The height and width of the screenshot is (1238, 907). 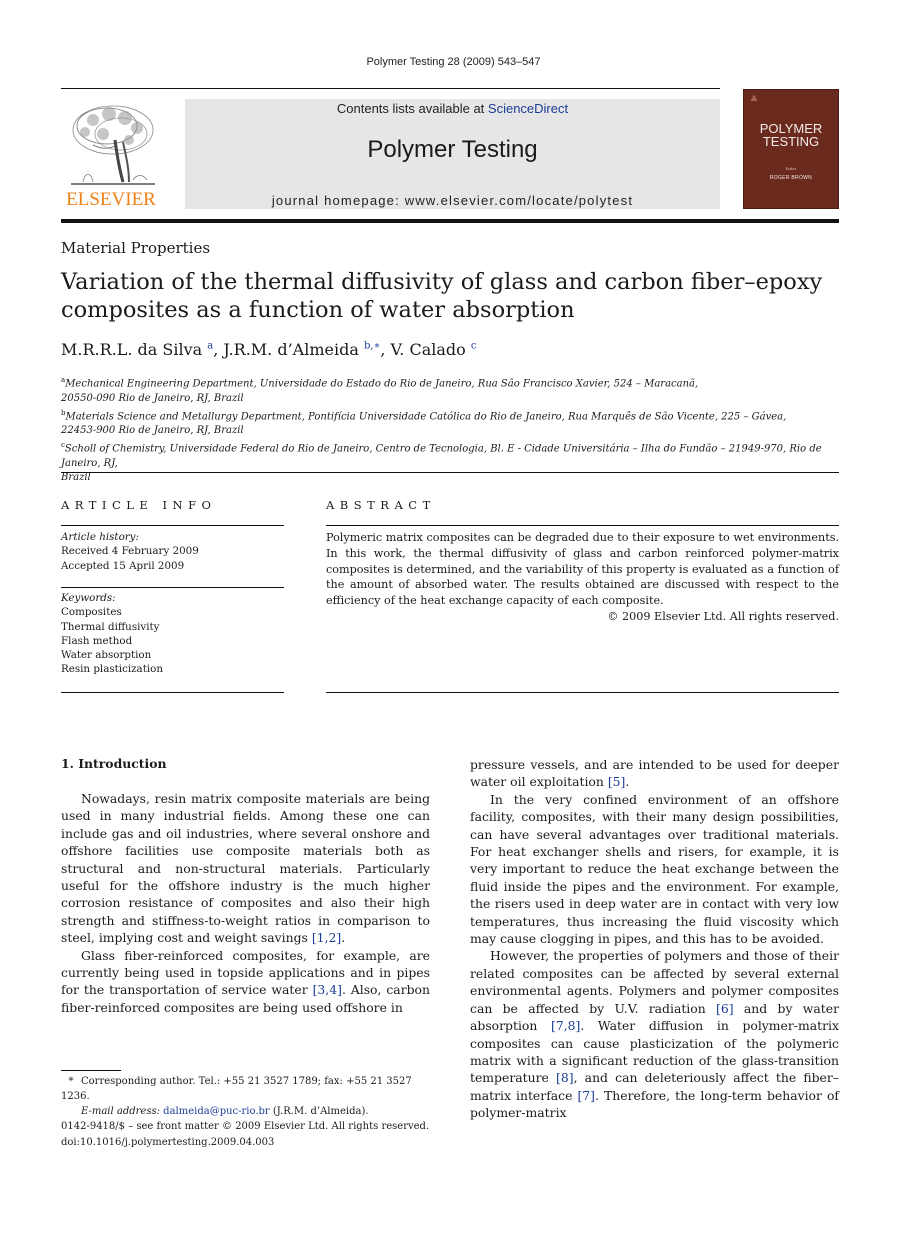 I want to click on citation-link: [7,8], so click(x=565, y=1025).